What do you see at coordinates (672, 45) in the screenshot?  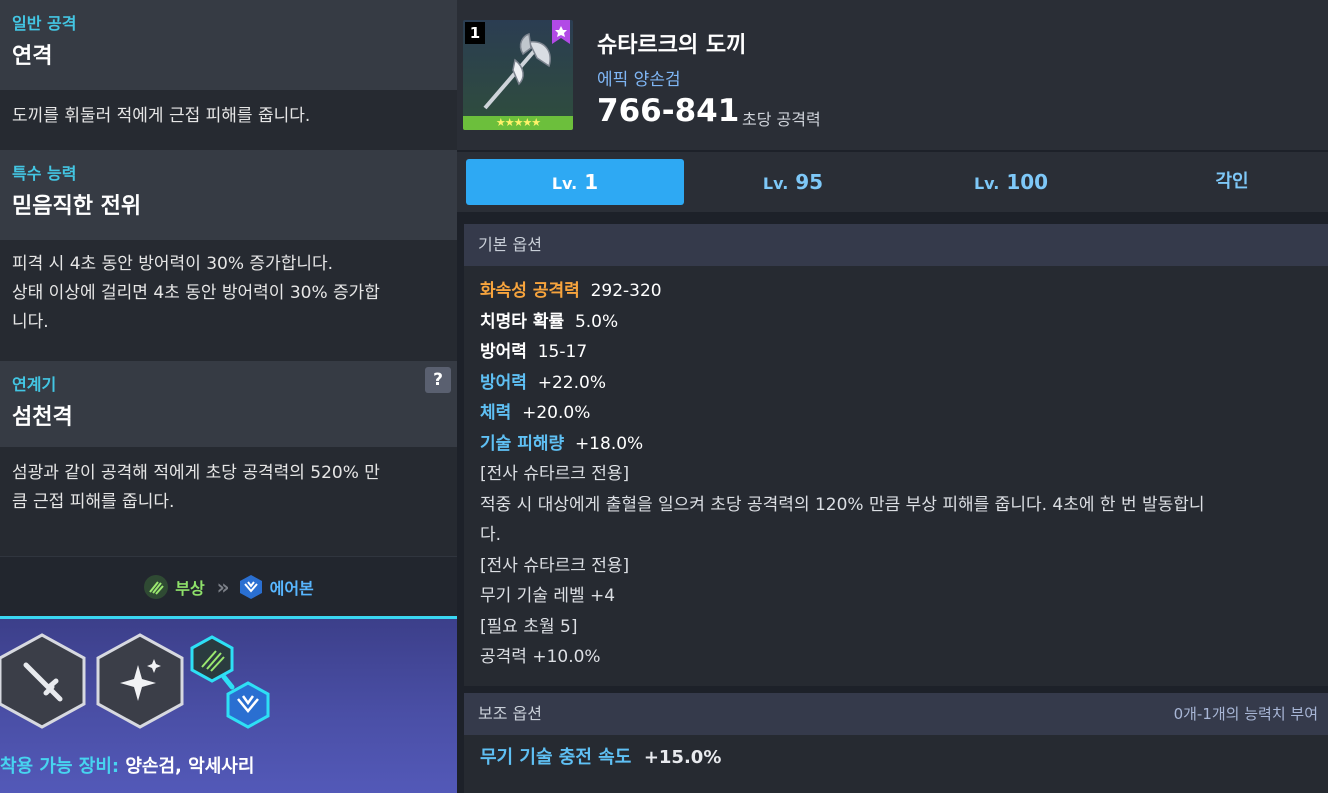 I see `item-name: 슈타르크의 도끼` at bounding box center [672, 45].